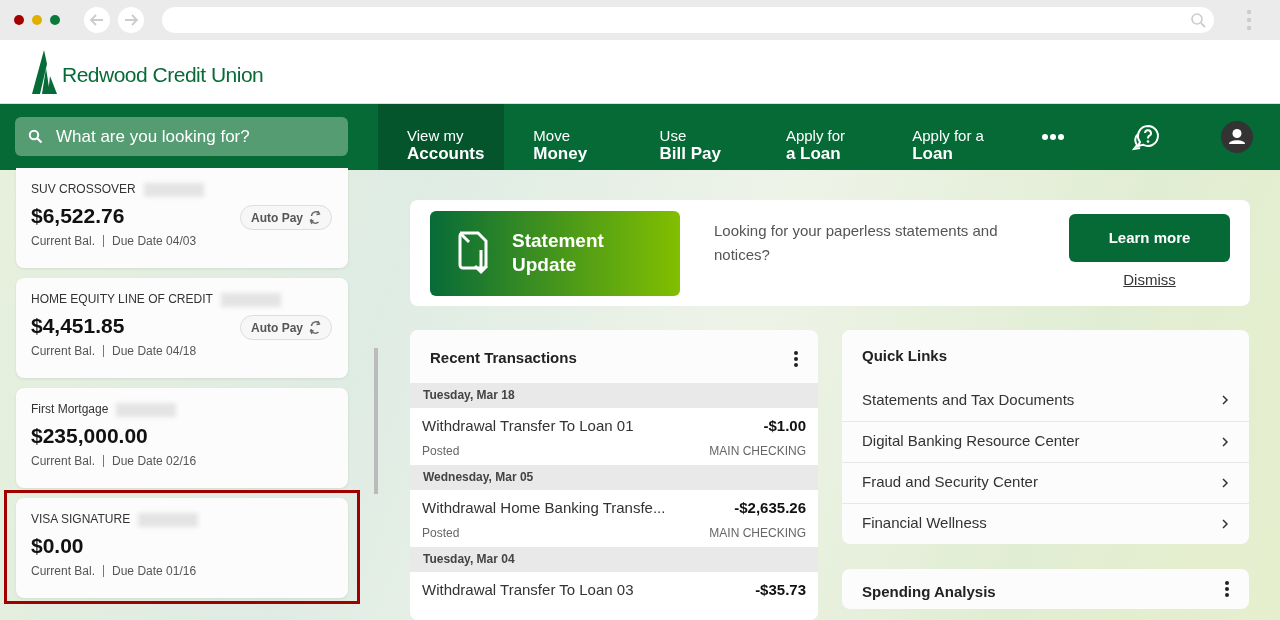  What do you see at coordinates (182, 548) in the screenshot?
I see `account-card: VISA SIGNATURE $0.00 Current Bal. Due Date 01/16` at bounding box center [182, 548].